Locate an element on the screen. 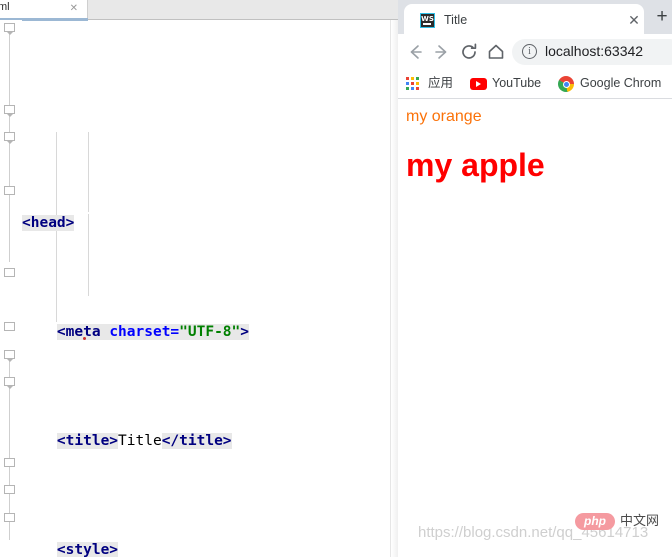 This screenshot has height=557, width=672. fold-marker-style-open is located at coordinates (9, 111).